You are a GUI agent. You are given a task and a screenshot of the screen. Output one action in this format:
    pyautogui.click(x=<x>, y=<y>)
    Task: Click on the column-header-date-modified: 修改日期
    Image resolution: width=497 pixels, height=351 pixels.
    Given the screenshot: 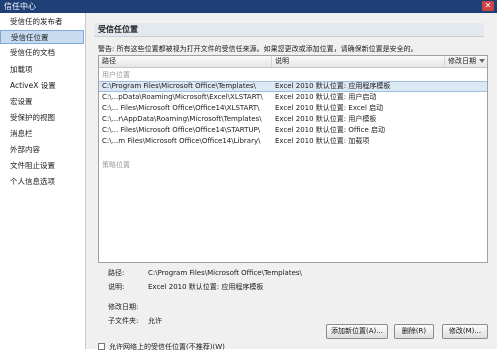 What is the action you would take?
    pyautogui.click(x=466, y=61)
    